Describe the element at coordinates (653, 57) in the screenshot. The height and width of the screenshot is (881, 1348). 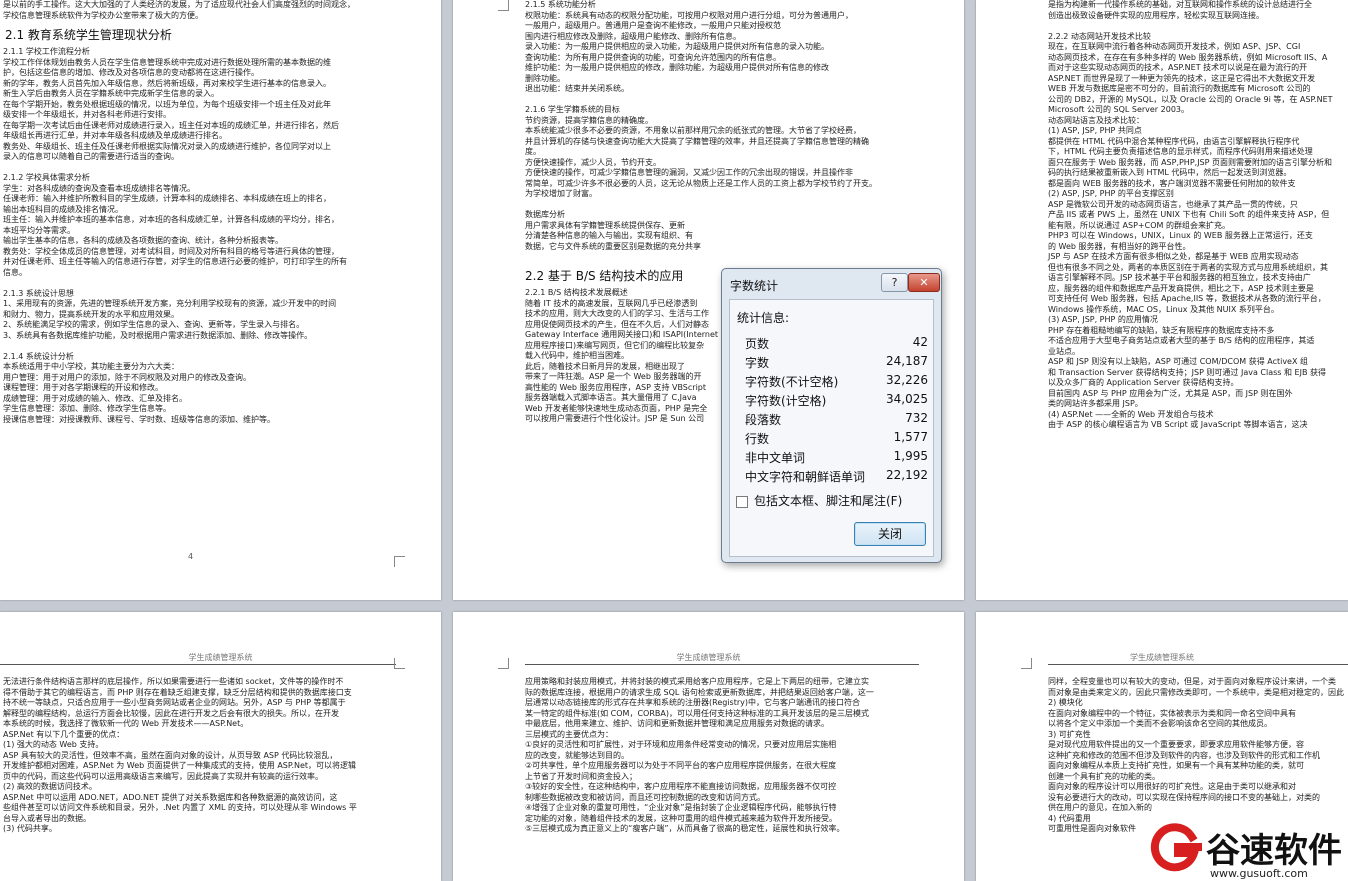
I see `page-2-text-line: 查询功能：为所有用户提供查询的功能，可查询允许范围内的所有信息。` at that location.